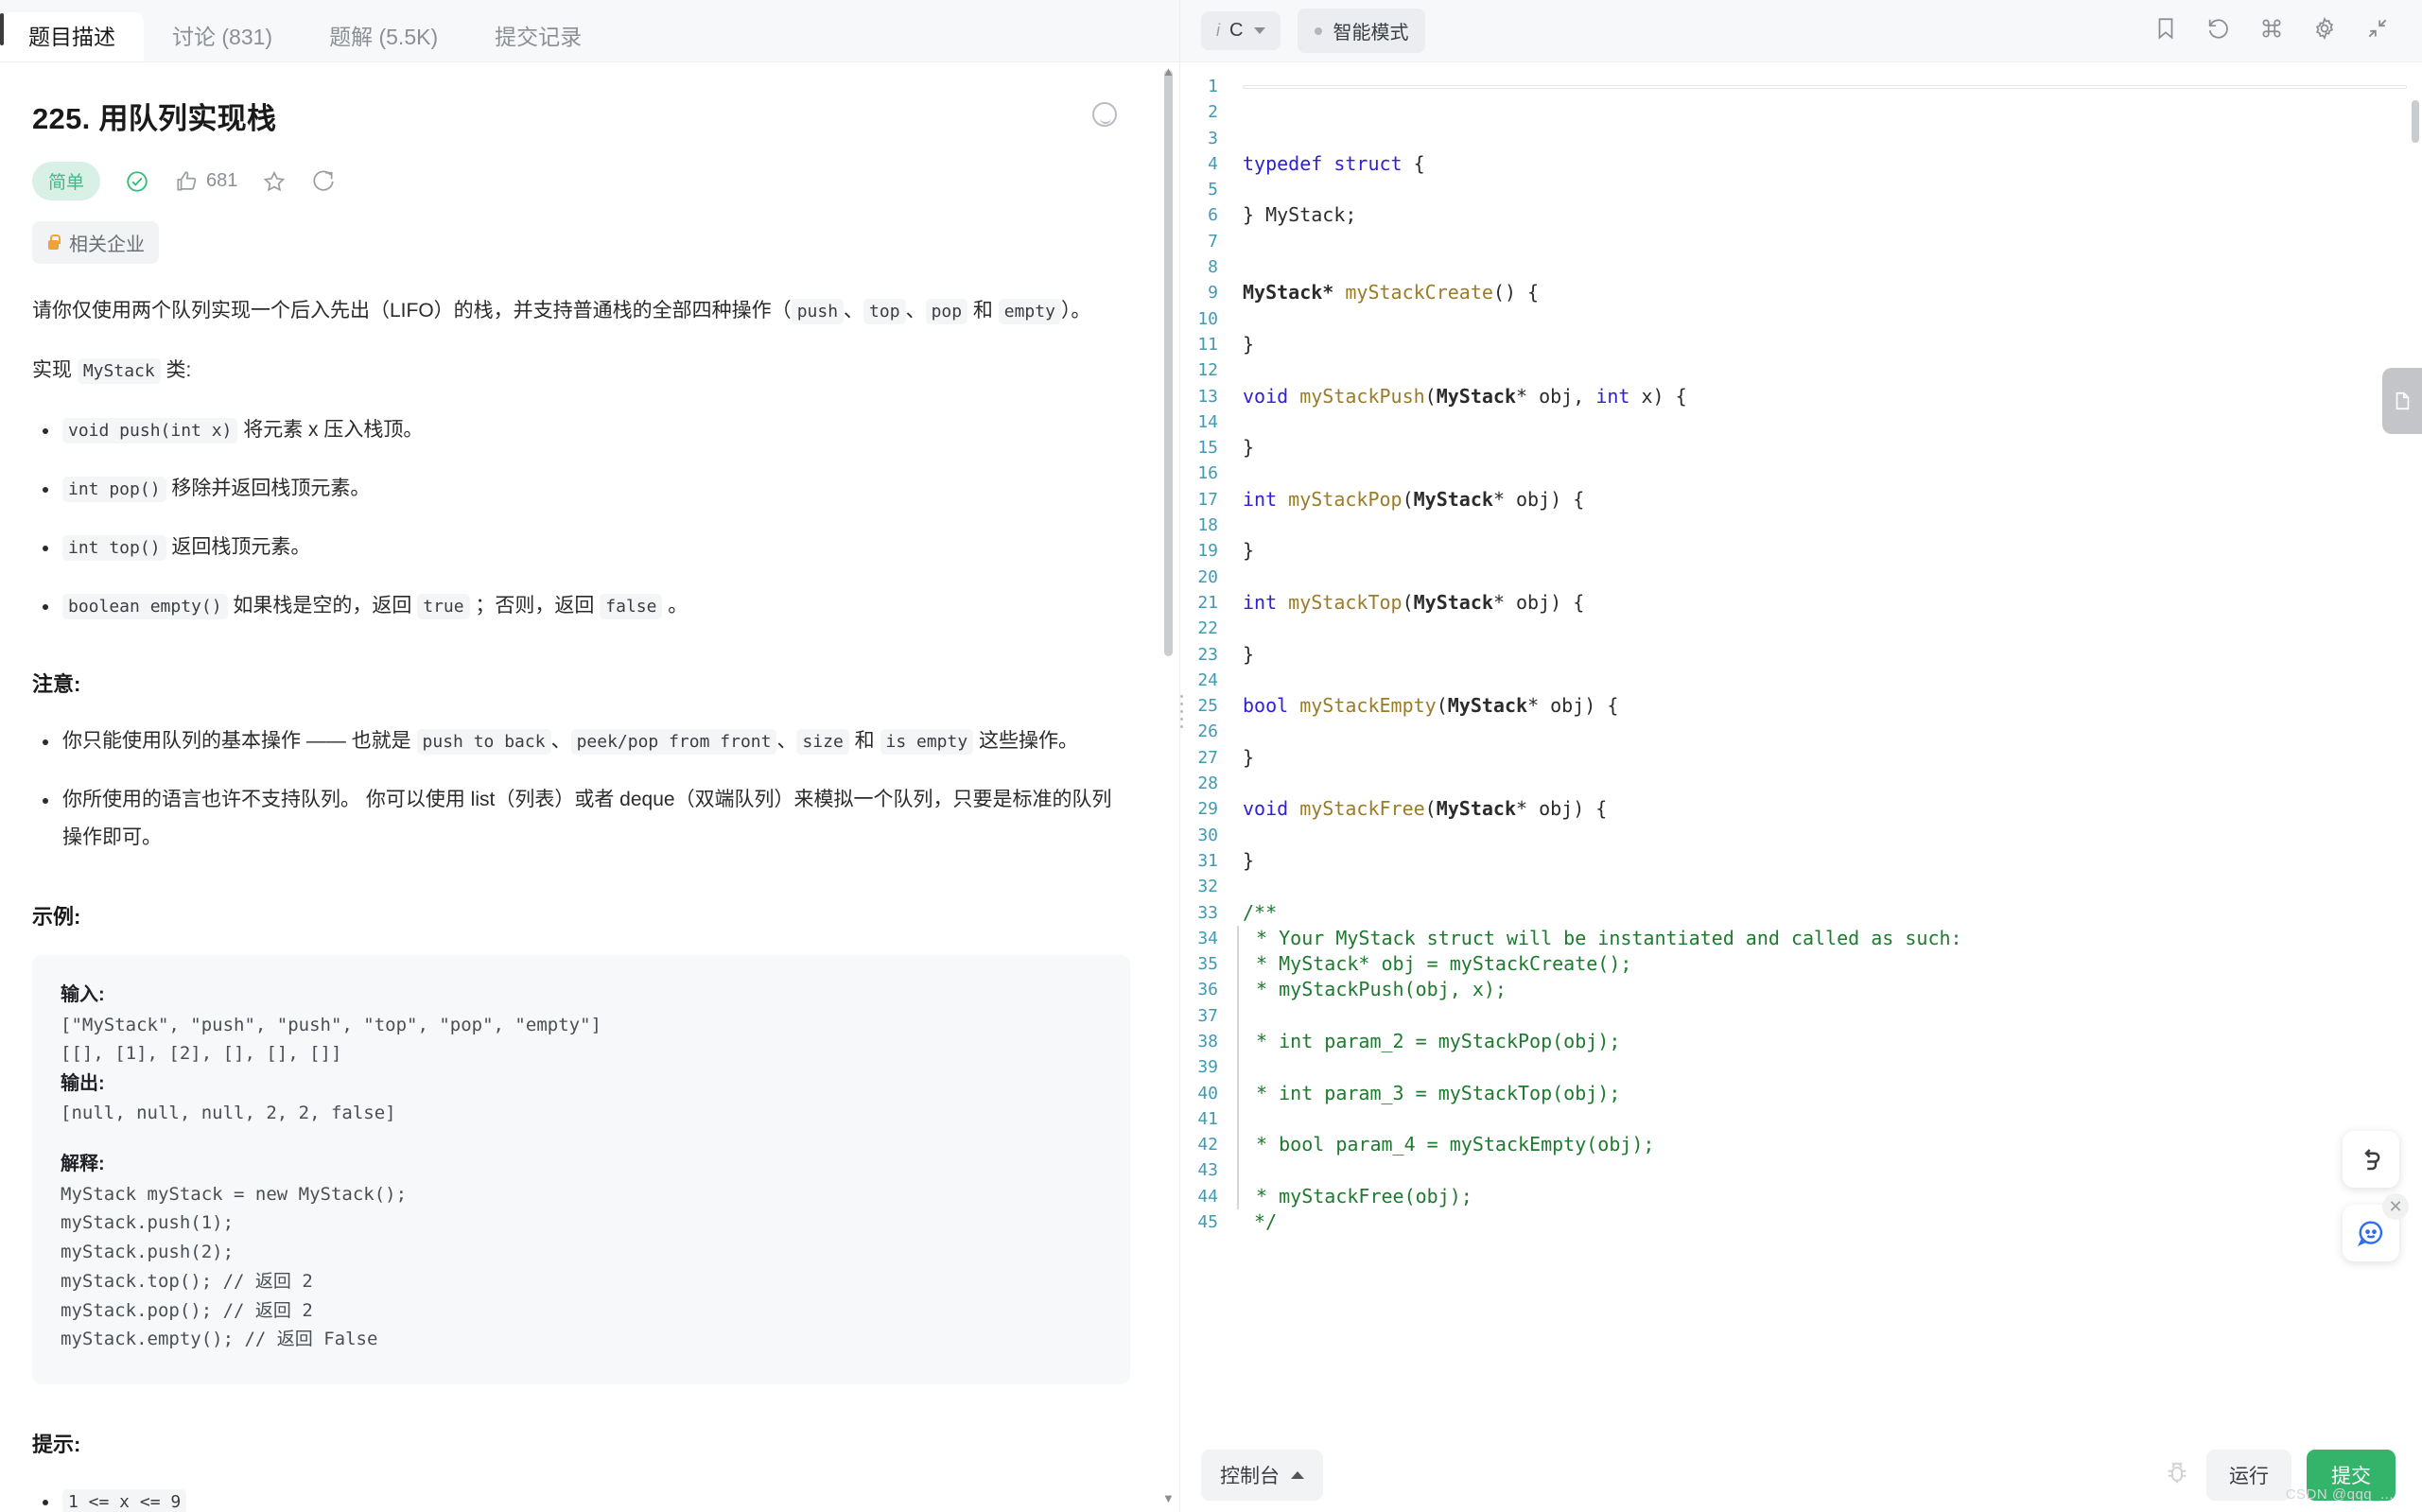 The image size is (2422, 1512). Describe the element at coordinates (1801, 500) in the screenshot. I see `code-line: 17 int myStackPop(MyStack* obj) {` at that location.